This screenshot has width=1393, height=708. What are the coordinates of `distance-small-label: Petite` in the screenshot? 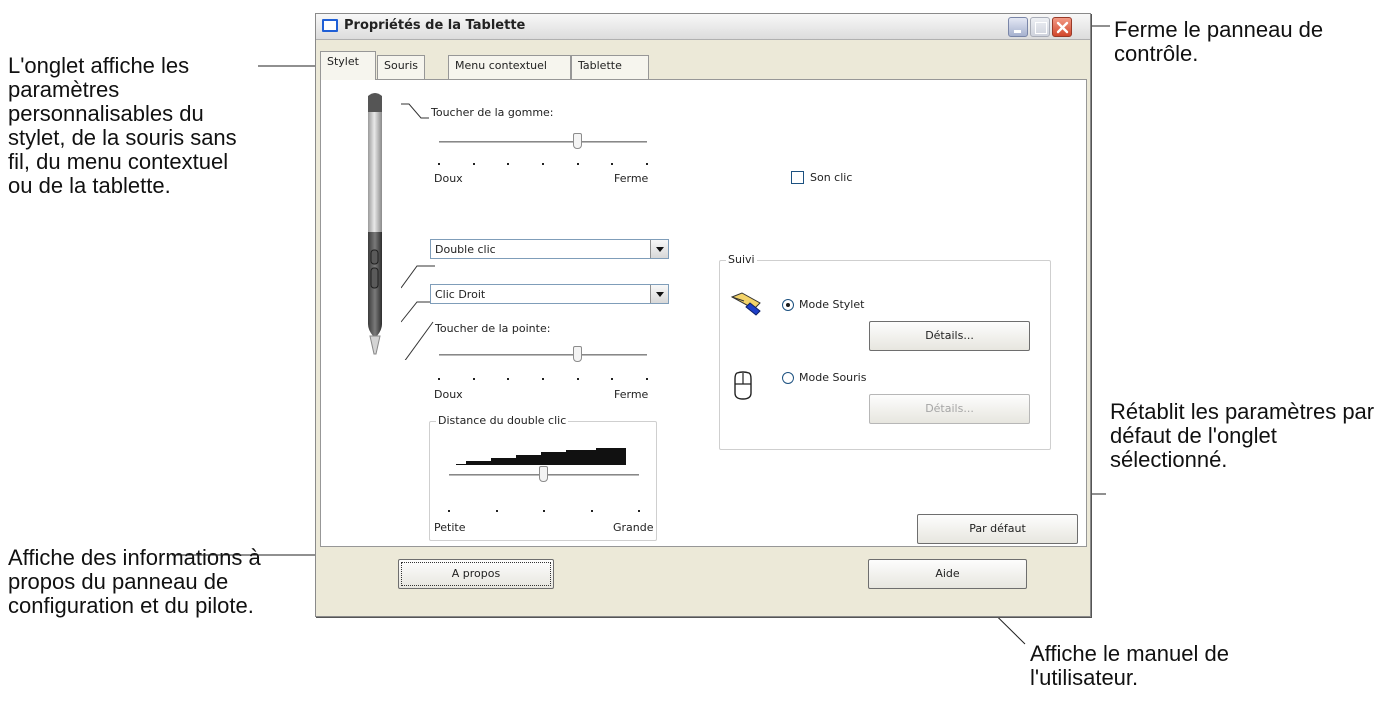 It's located at (450, 527).